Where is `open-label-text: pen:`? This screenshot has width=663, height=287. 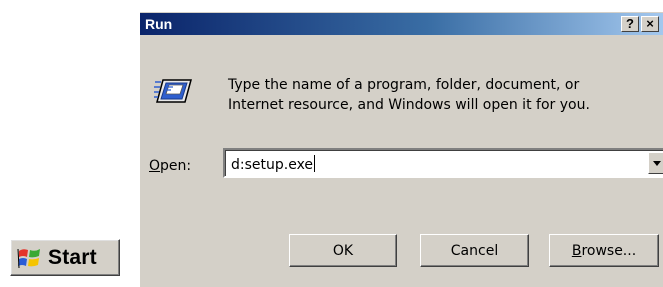
open-label-text: pen: is located at coordinates (176, 166).